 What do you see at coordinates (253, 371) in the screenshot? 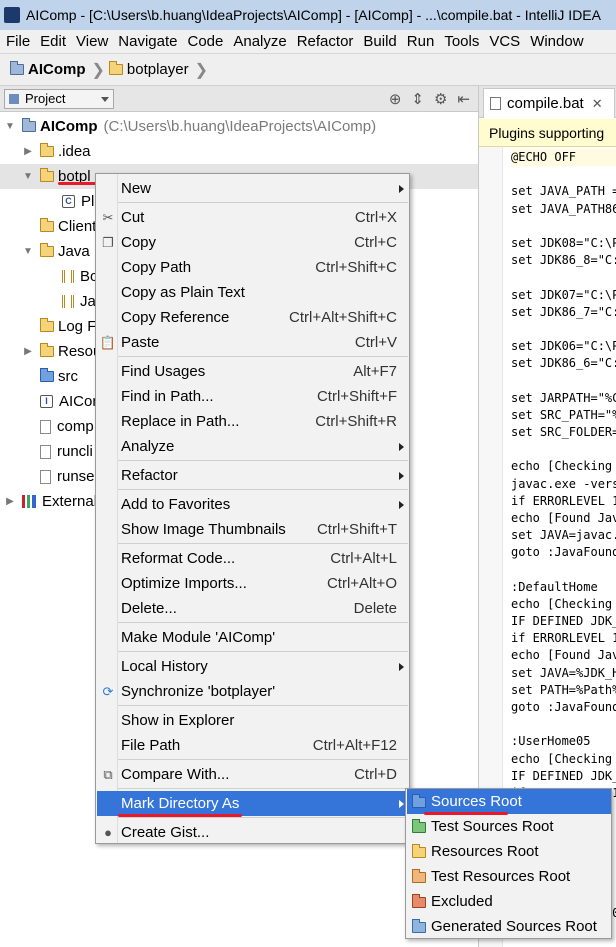
I see `menu-item-find-usages: Find Usages Alt+F7` at bounding box center [253, 371].